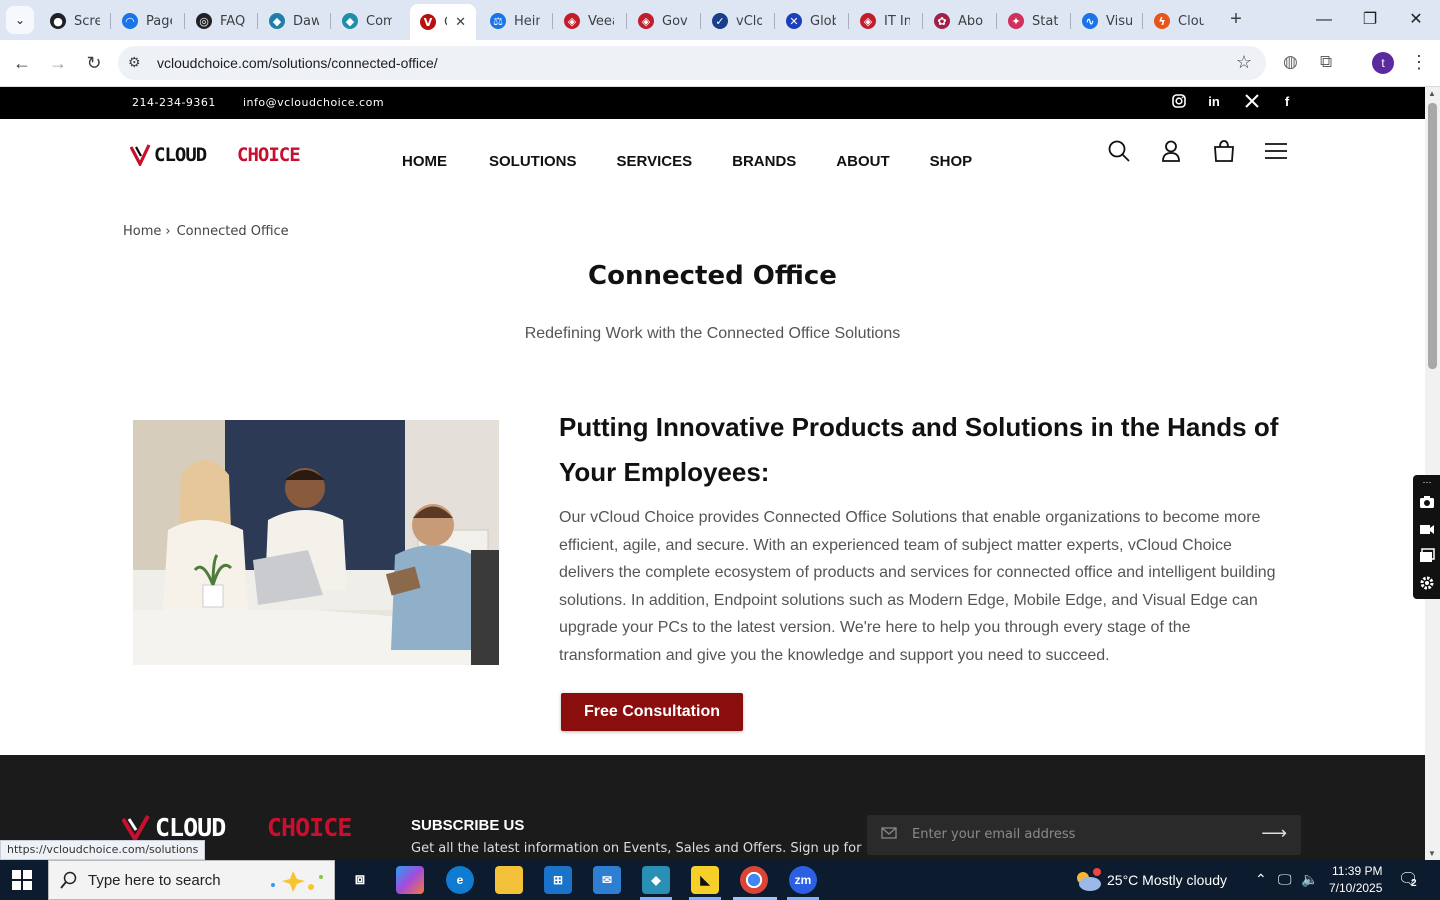 The height and width of the screenshot is (900, 1440). Describe the element at coordinates (737, 21) in the screenshot. I see `browser-tab: ✓ vClou` at that location.